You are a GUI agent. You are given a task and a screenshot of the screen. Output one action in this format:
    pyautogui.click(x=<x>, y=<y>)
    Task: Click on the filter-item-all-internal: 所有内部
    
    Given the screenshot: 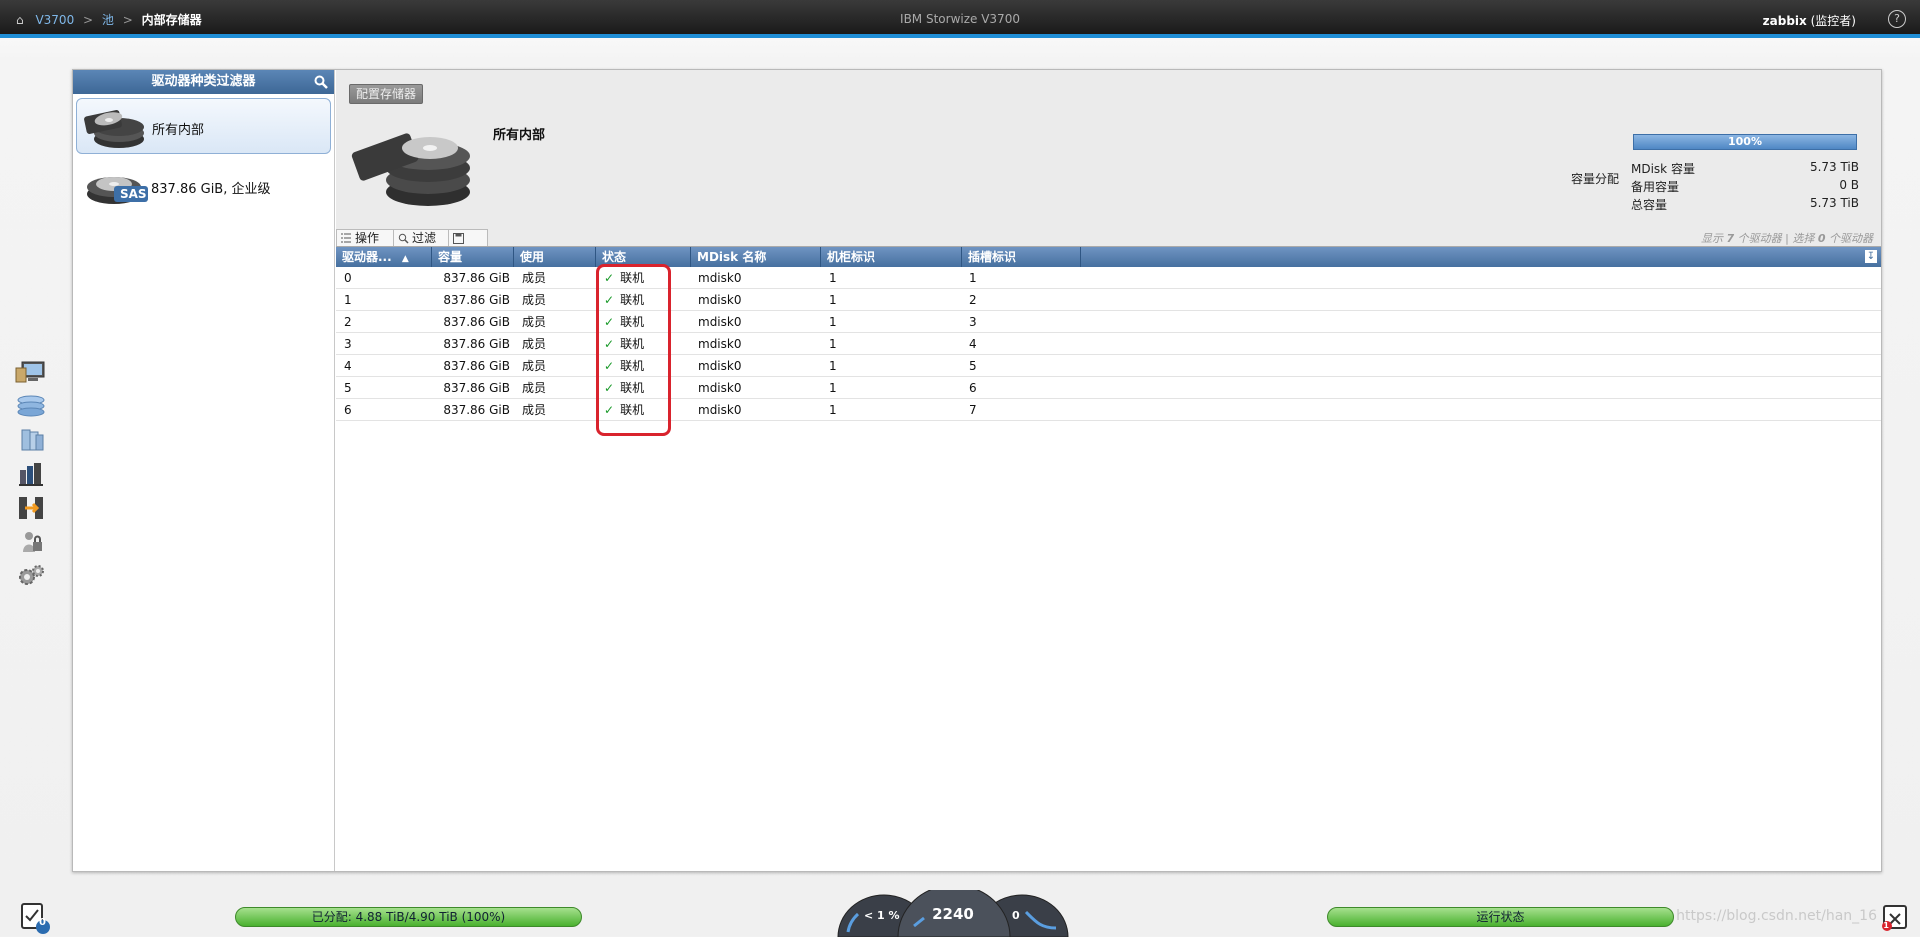 What is the action you would take?
    pyautogui.click(x=203, y=126)
    